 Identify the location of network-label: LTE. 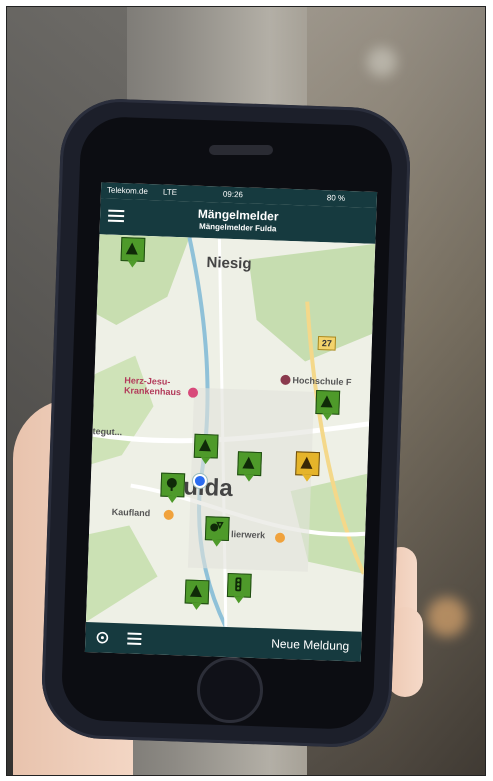
(170, 192).